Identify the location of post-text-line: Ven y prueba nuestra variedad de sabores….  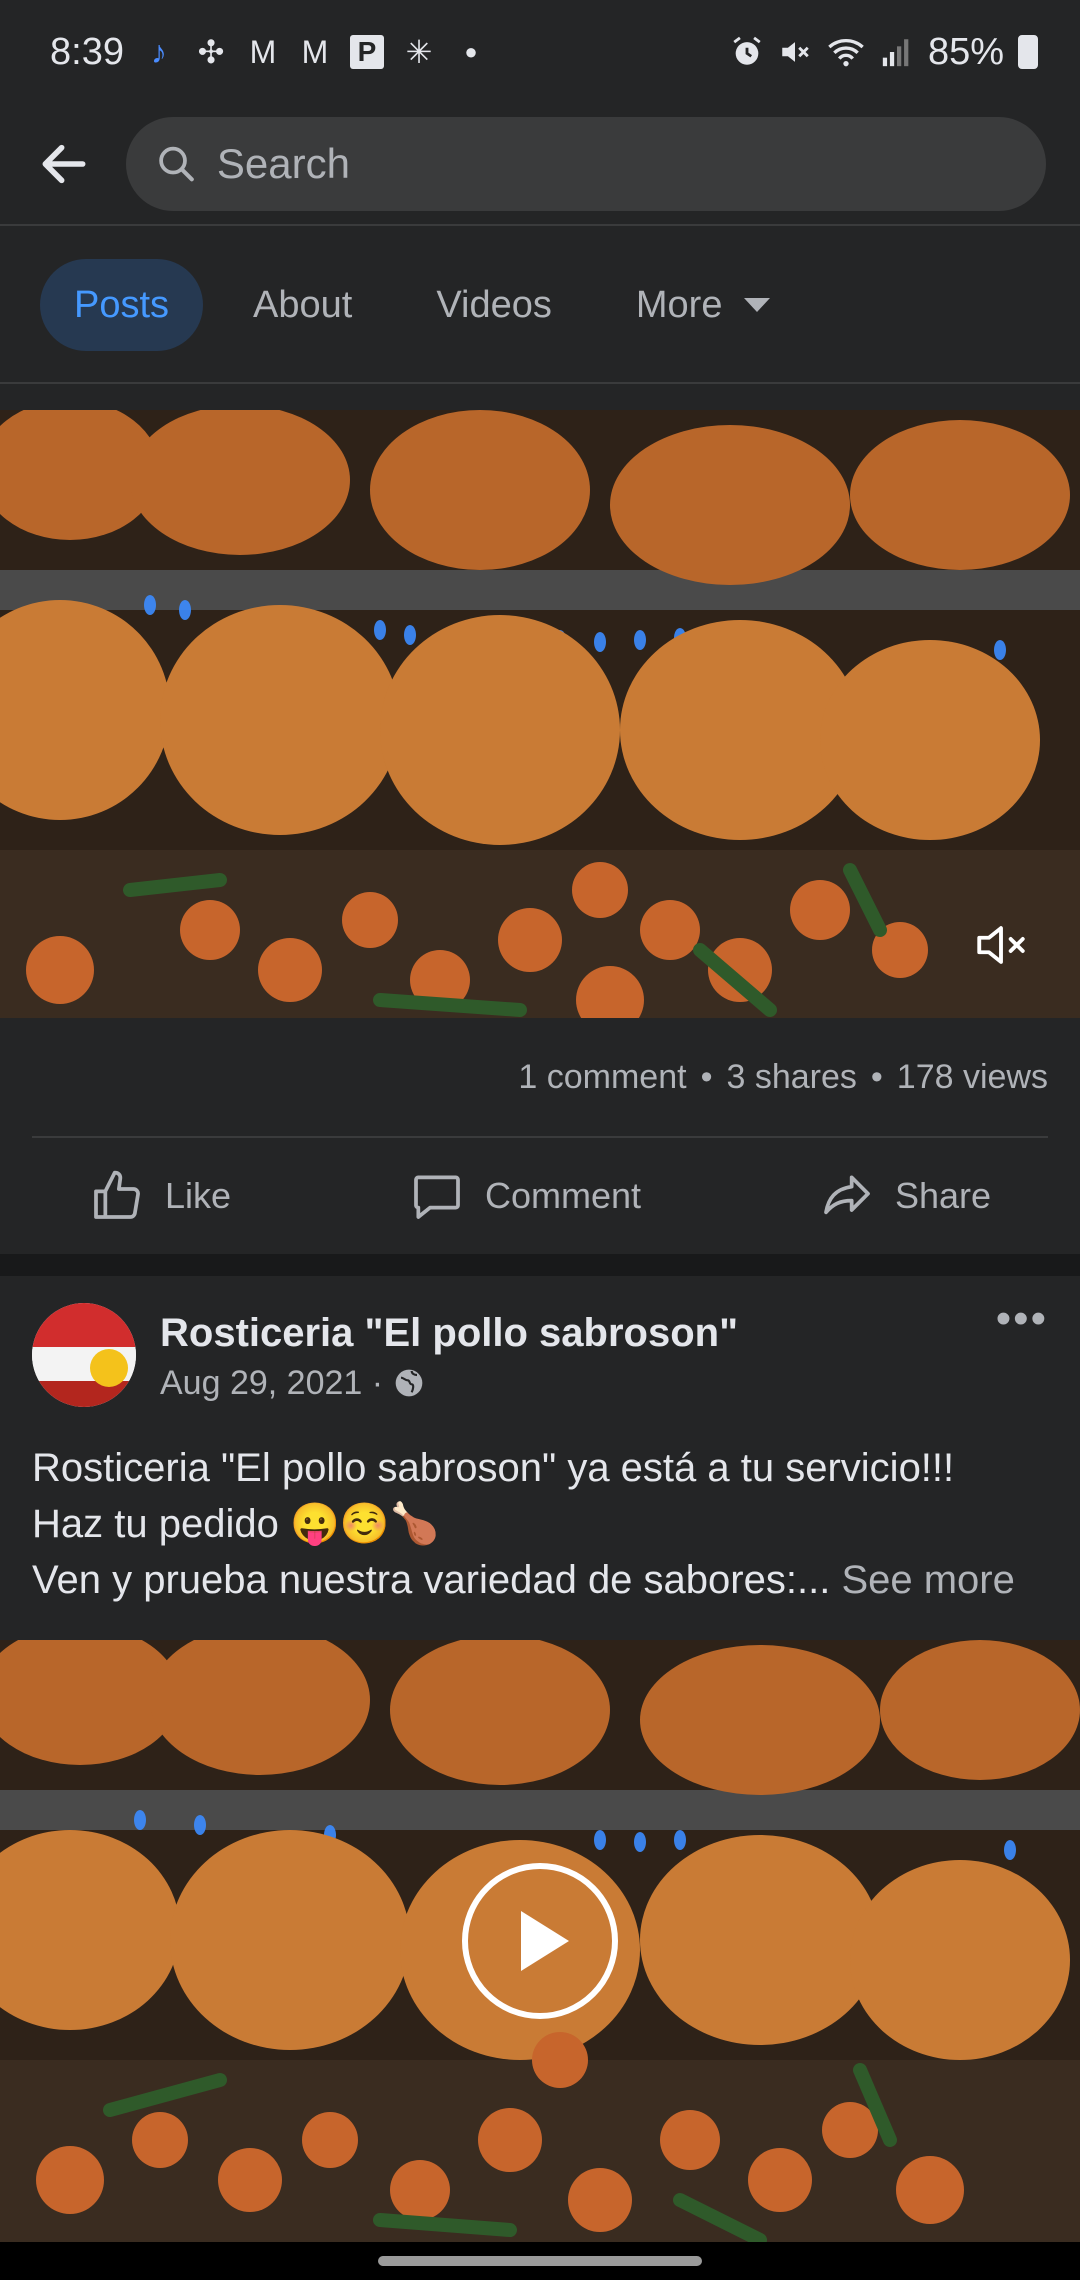
(431, 1580).